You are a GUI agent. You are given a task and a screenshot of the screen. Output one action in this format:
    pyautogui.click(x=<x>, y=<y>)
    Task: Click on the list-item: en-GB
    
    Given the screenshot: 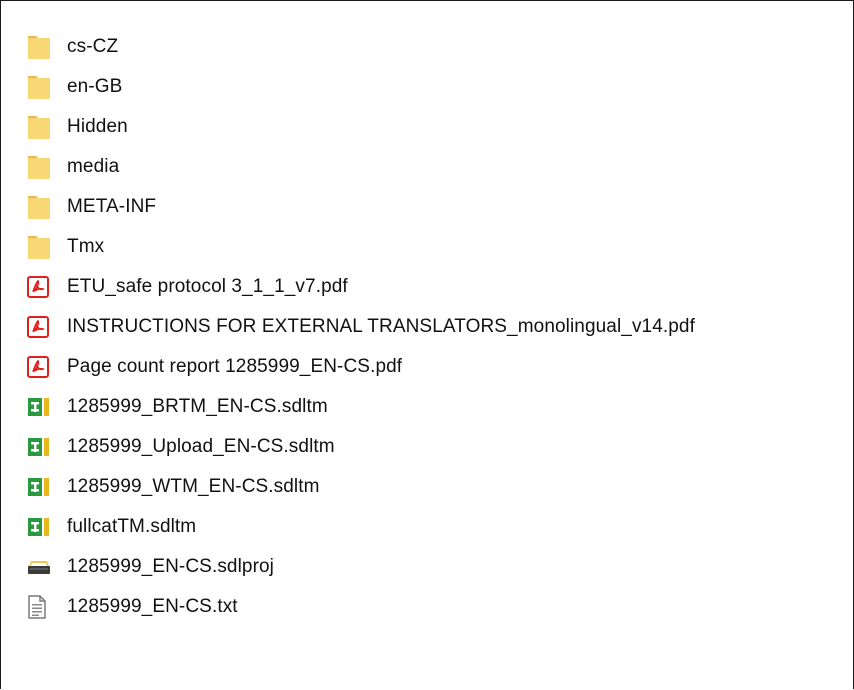 What is the action you would take?
    pyautogui.click(x=74, y=87)
    